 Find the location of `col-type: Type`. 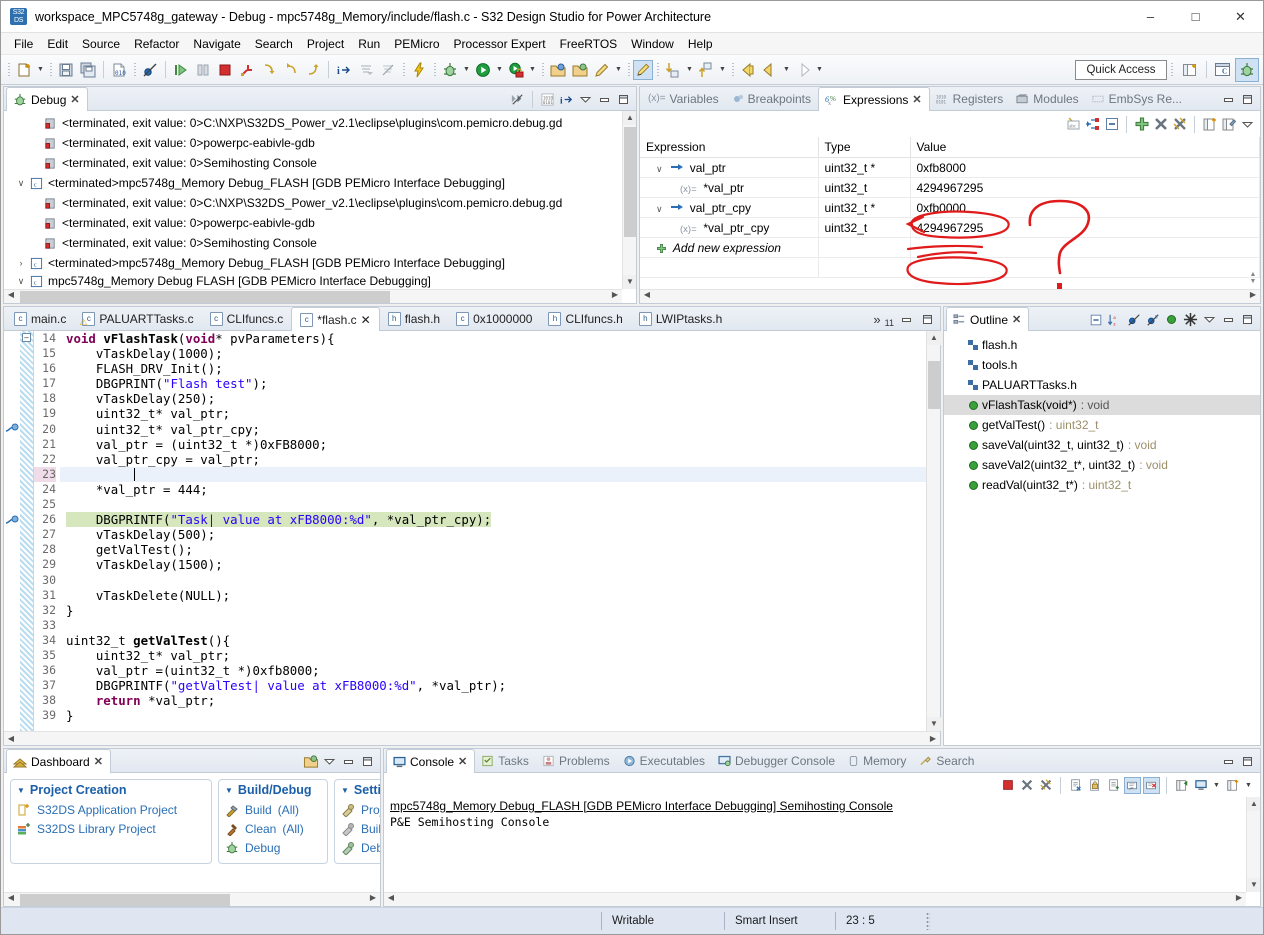

col-type: Type is located at coordinates (864, 147).